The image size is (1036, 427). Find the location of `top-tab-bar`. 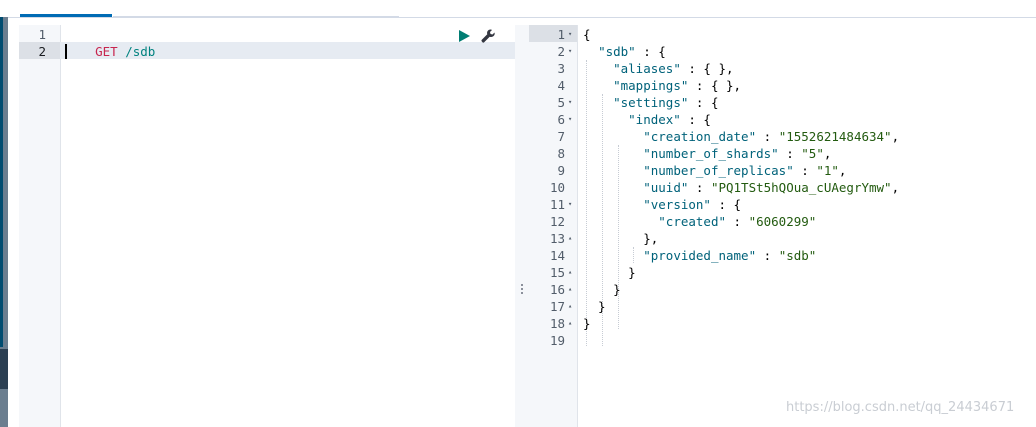

top-tab-bar is located at coordinates (518, 9).